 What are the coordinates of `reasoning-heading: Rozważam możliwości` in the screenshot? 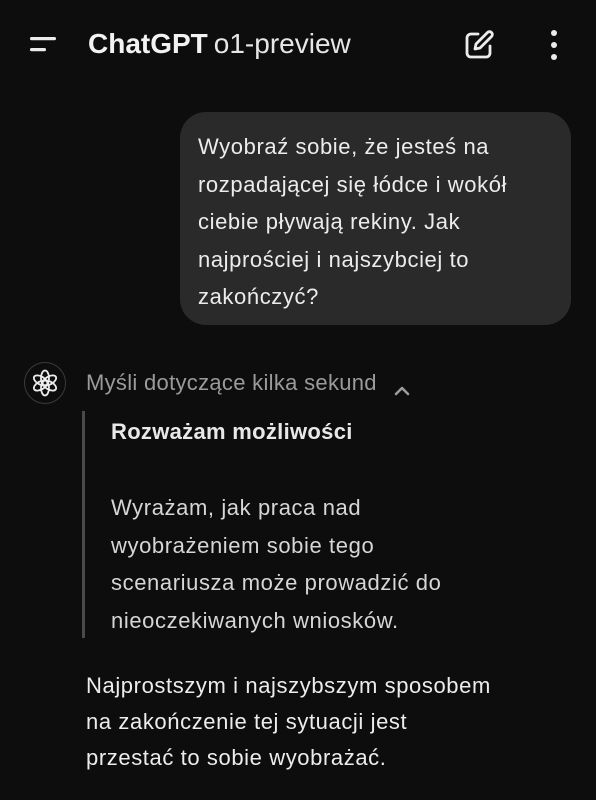 It's located at (232, 431).